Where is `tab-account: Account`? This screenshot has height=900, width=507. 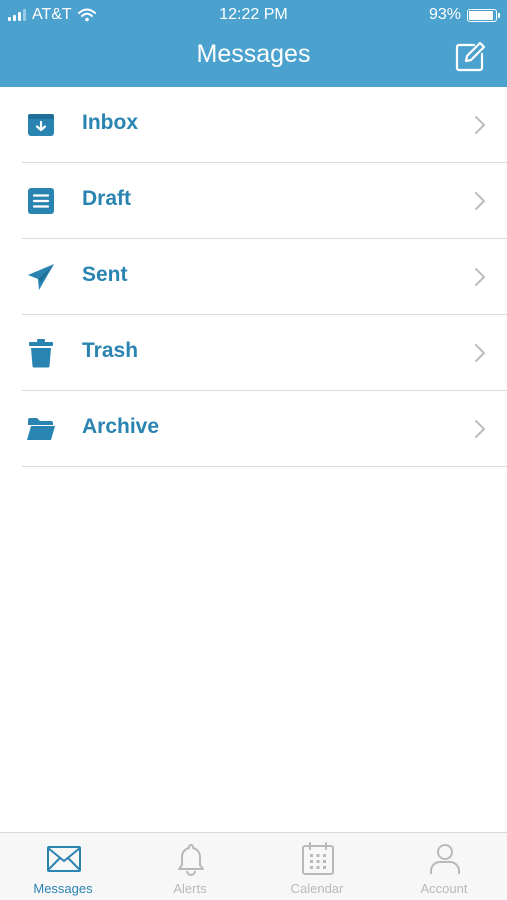 tab-account: Account is located at coordinates (444, 866).